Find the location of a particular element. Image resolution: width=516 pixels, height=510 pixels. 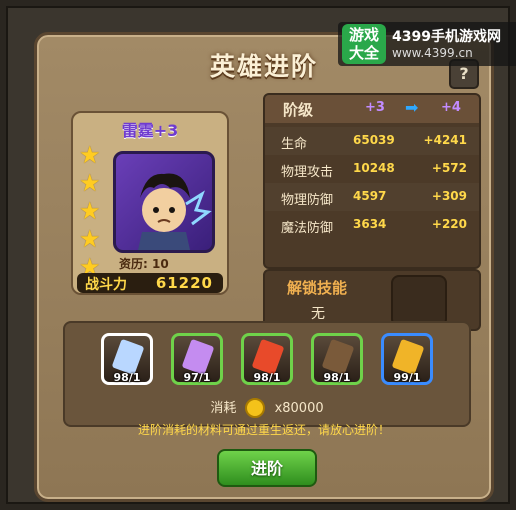

advance-button: 进阶 is located at coordinates (267, 468).